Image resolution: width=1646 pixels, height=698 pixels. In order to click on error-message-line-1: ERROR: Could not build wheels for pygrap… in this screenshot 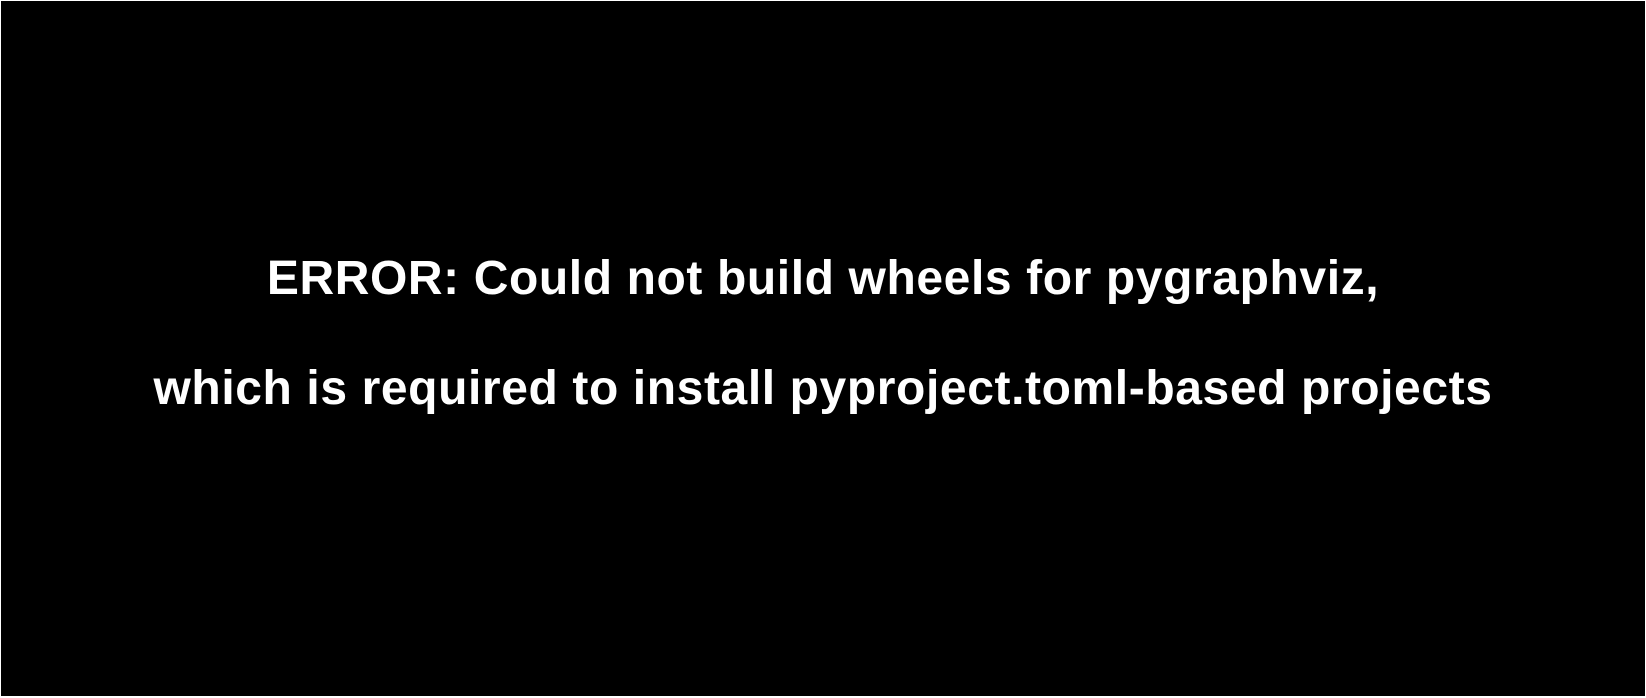, I will do `click(823, 278)`.